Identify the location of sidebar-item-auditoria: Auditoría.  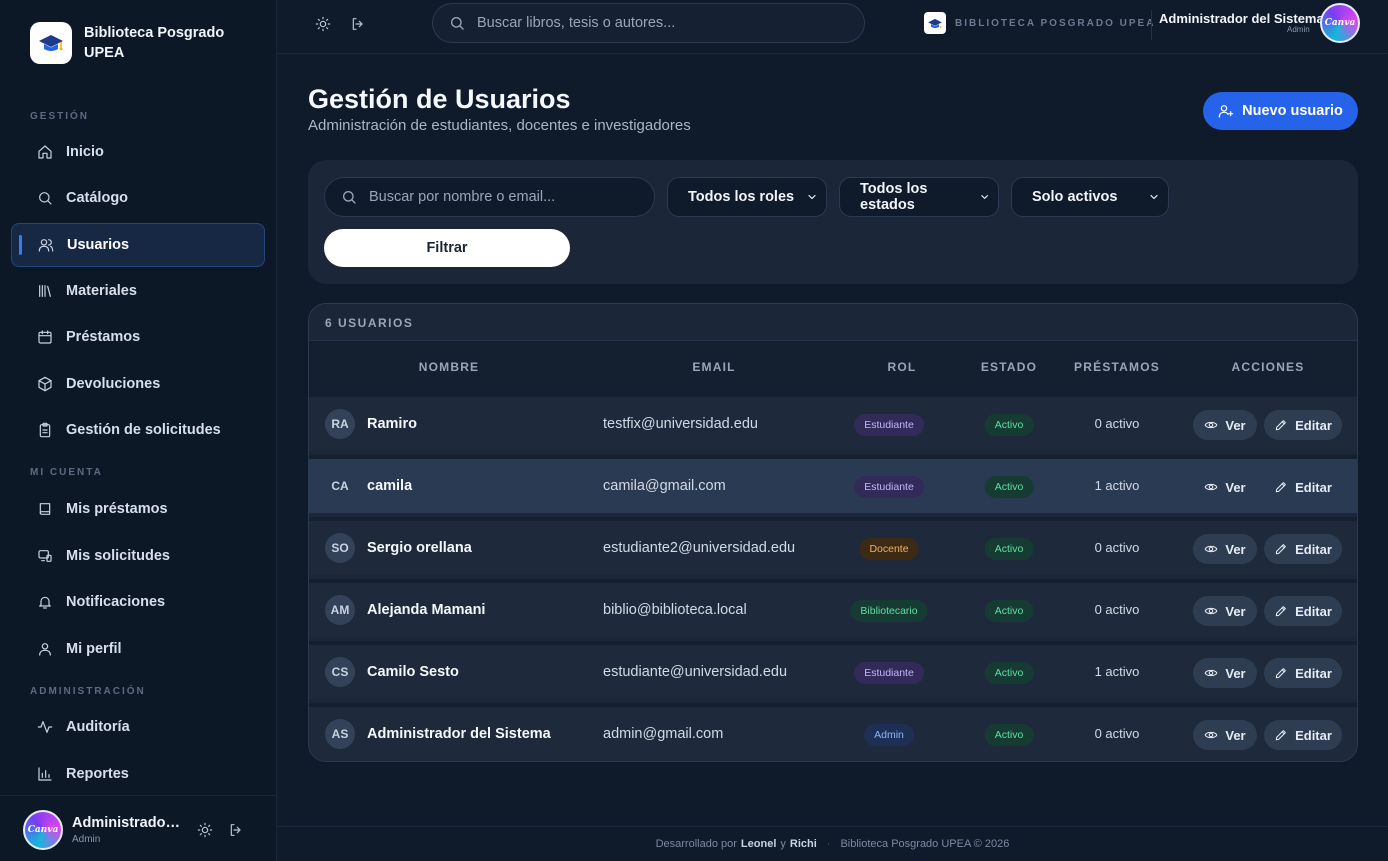
(138, 727).